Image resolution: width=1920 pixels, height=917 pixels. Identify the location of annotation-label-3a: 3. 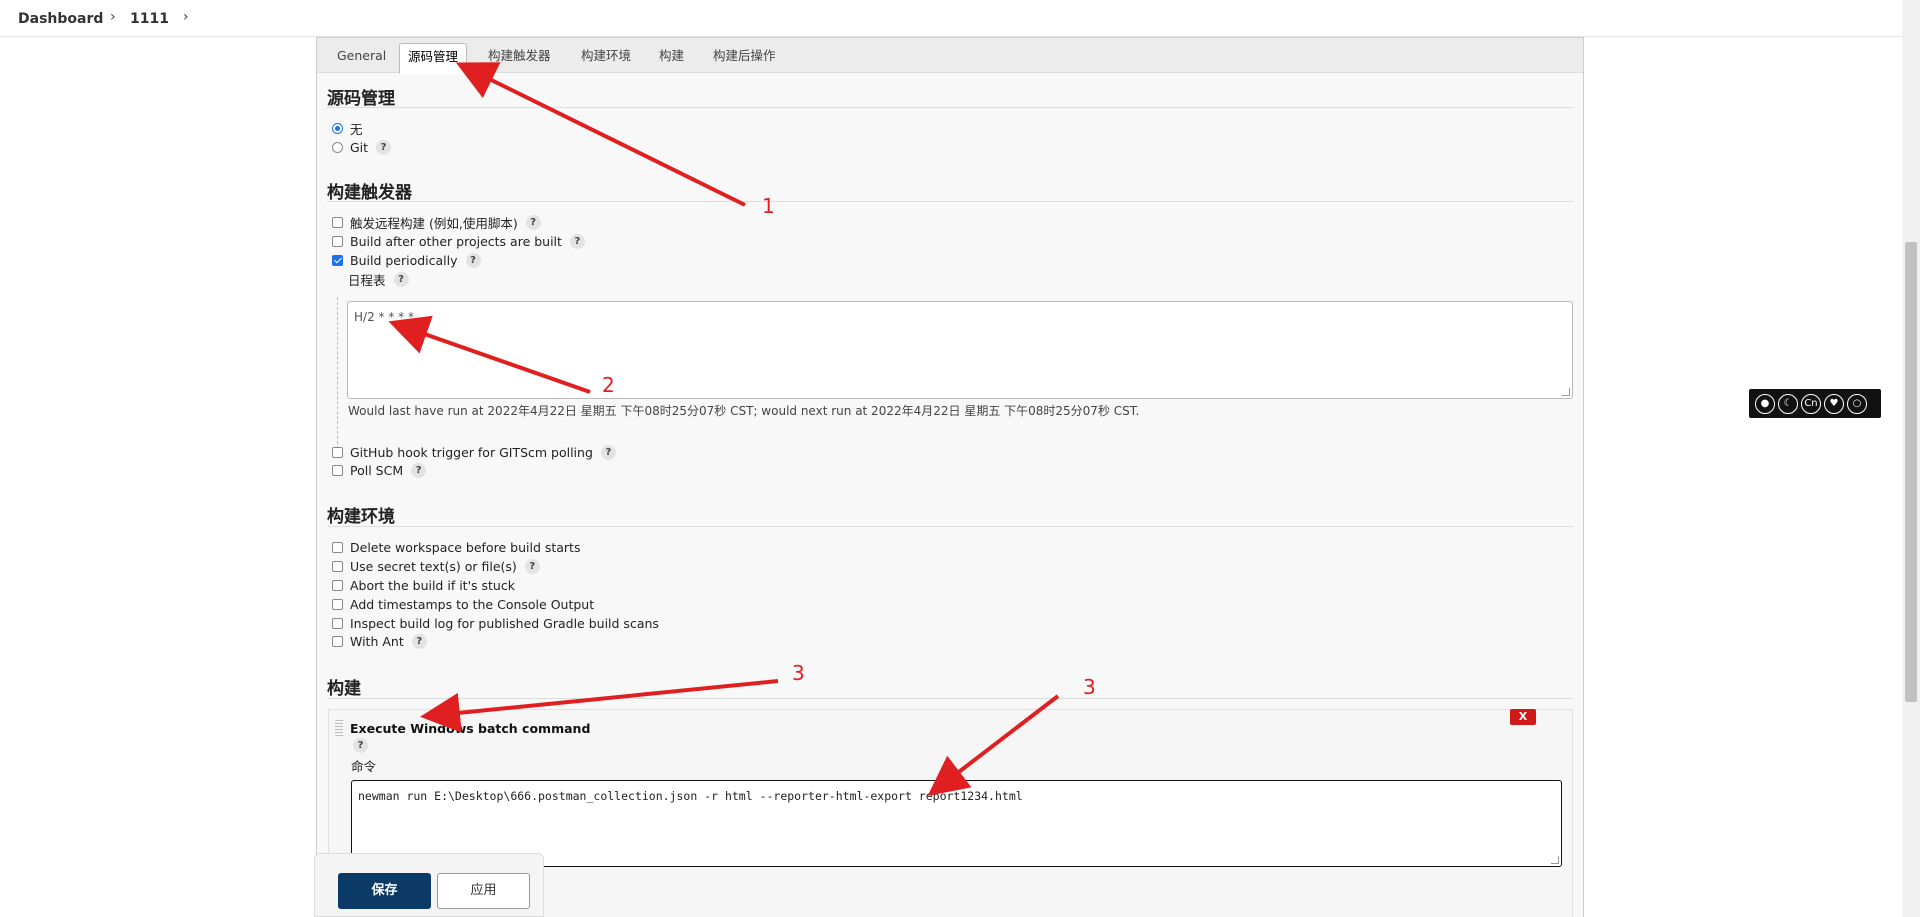
(798, 673).